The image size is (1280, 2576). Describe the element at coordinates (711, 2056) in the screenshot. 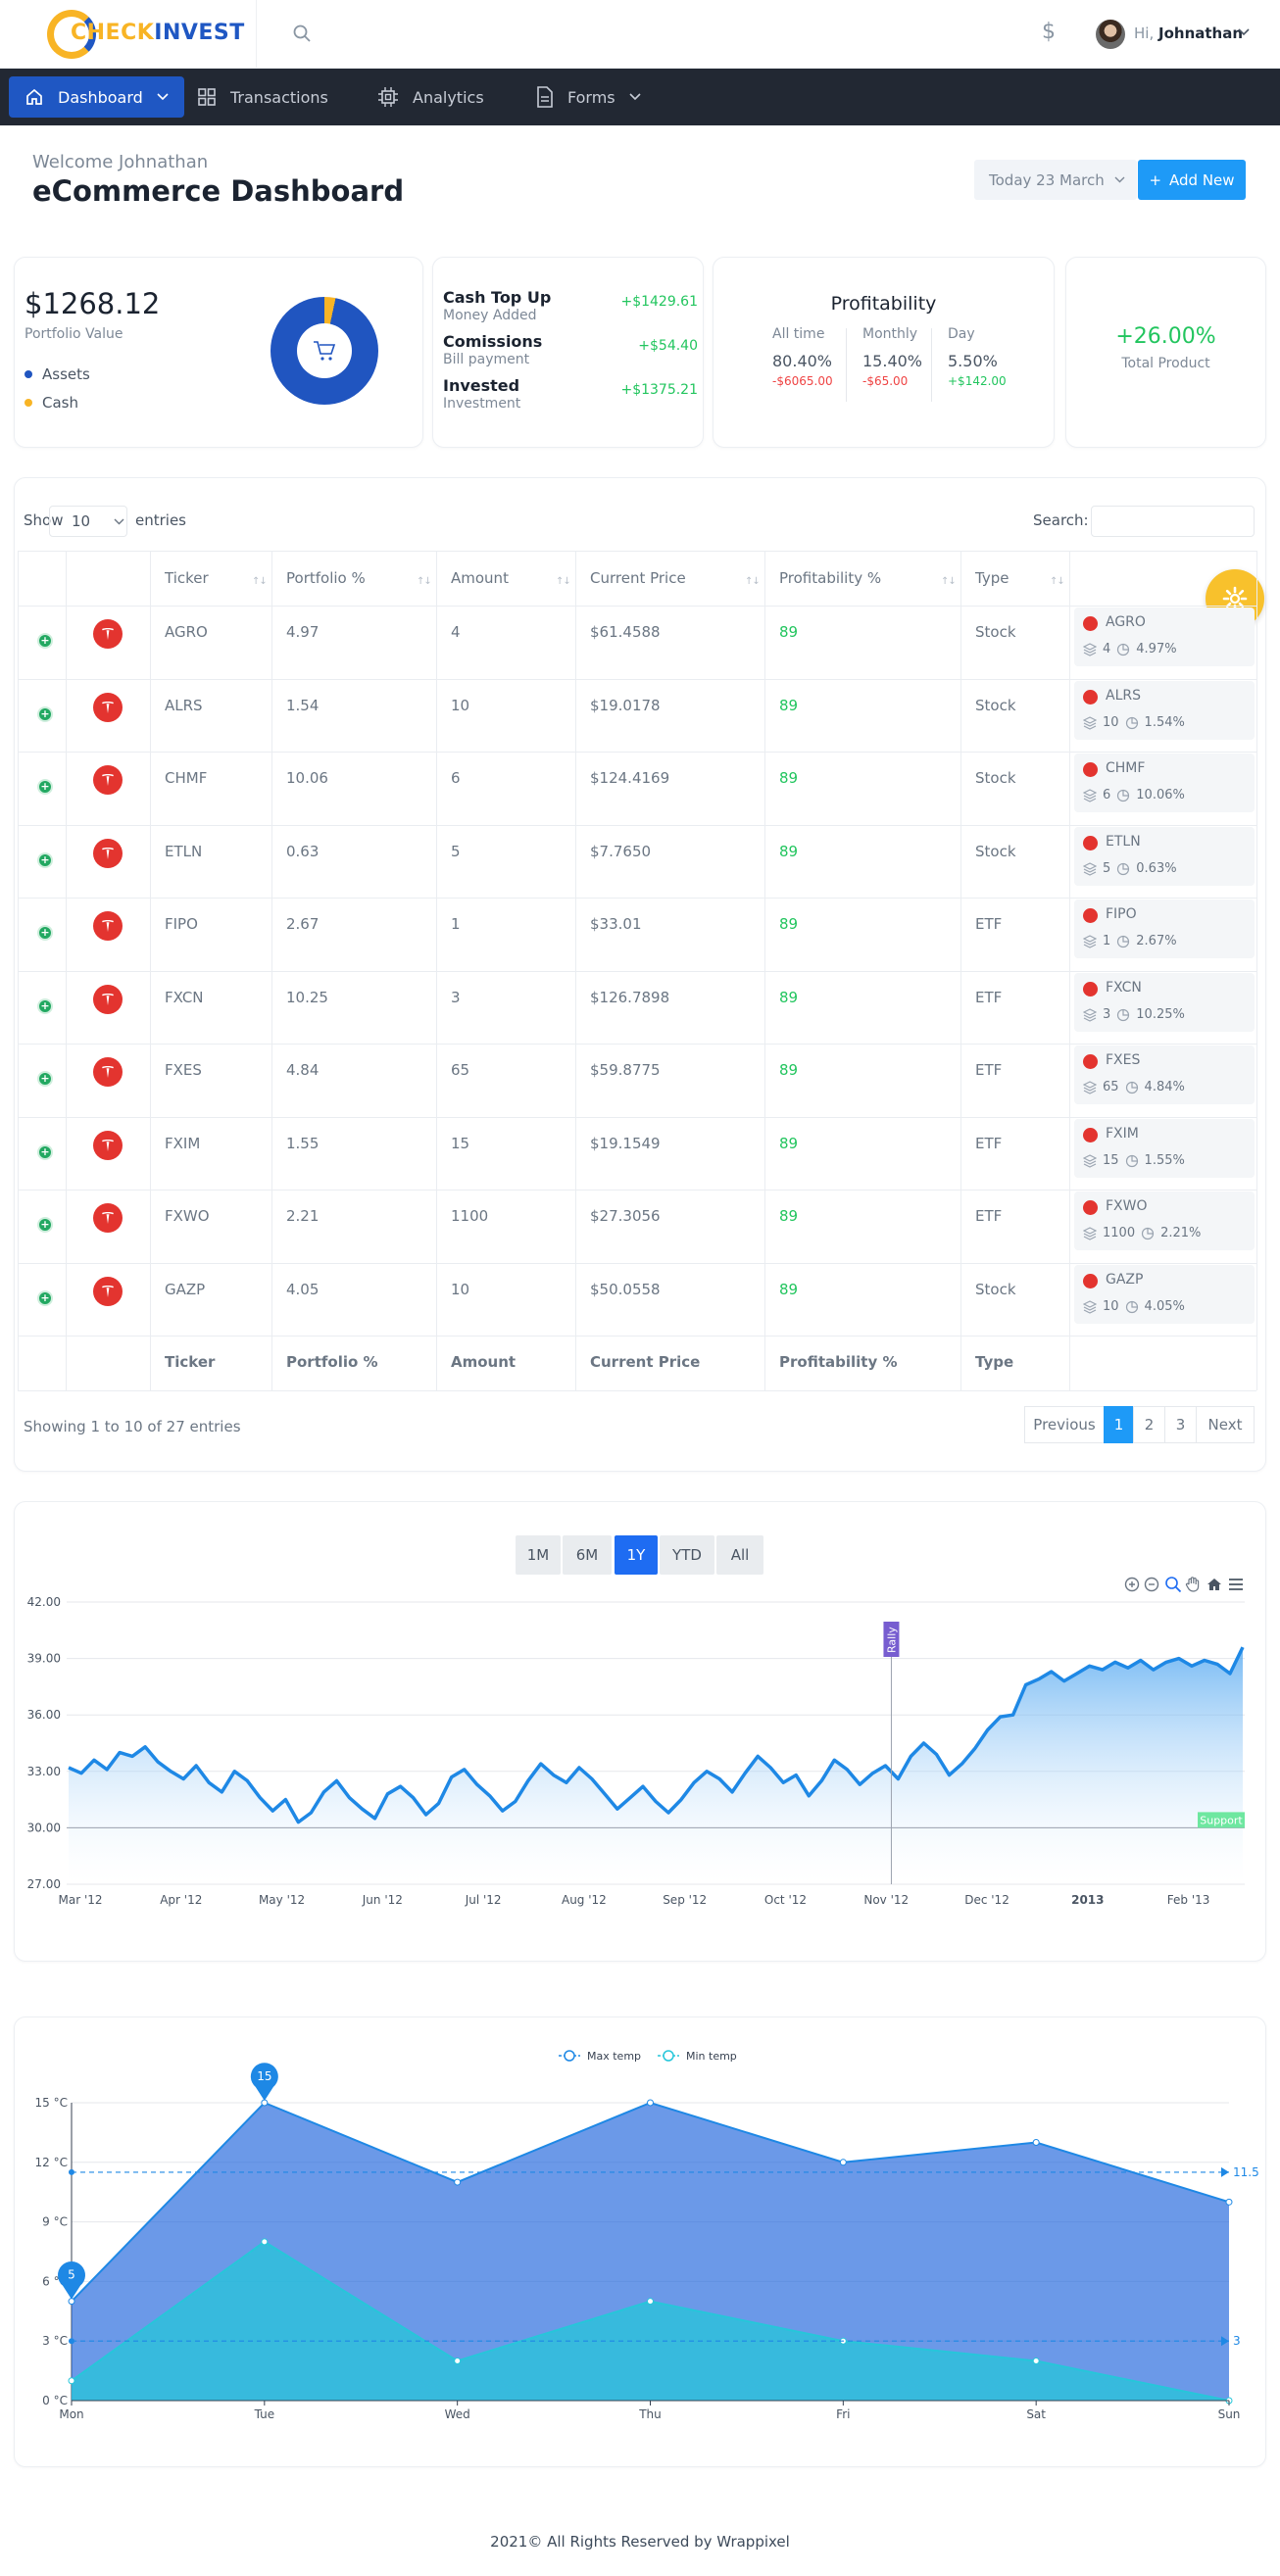

I see `legend-label: Min temp` at that location.